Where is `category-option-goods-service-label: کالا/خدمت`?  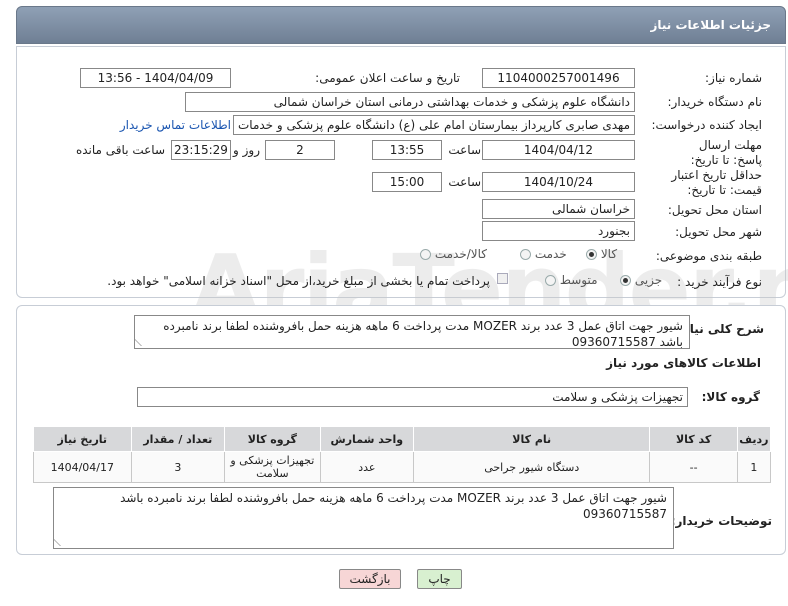
category-option-goods-service-label: کالا/خدمت is located at coordinates (461, 254).